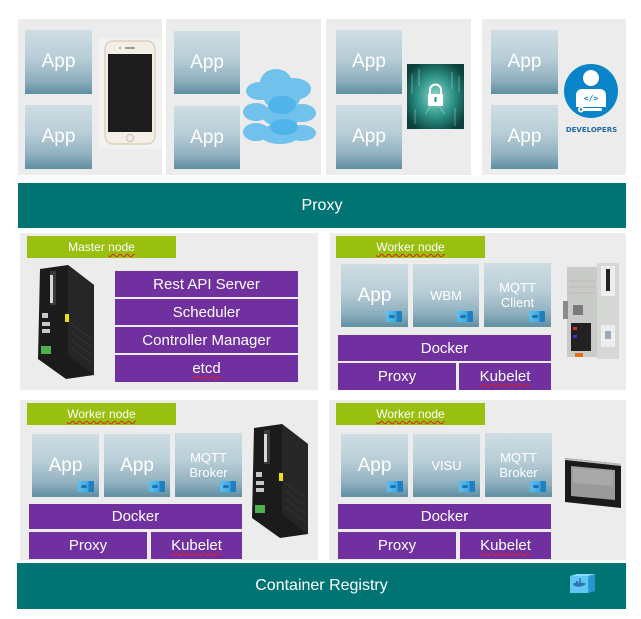 Image resolution: width=641 pixels, height=619 pixels. I want to click on master-component-scheduler: Scheduler, so click(206, 312).